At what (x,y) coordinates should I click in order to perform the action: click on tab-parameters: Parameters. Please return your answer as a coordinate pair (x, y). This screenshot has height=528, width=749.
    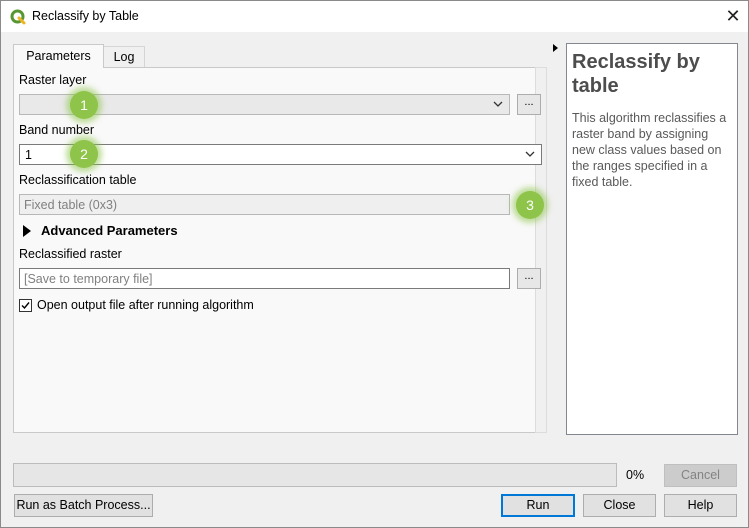
    Looking at the image, I should click on (58, 56).